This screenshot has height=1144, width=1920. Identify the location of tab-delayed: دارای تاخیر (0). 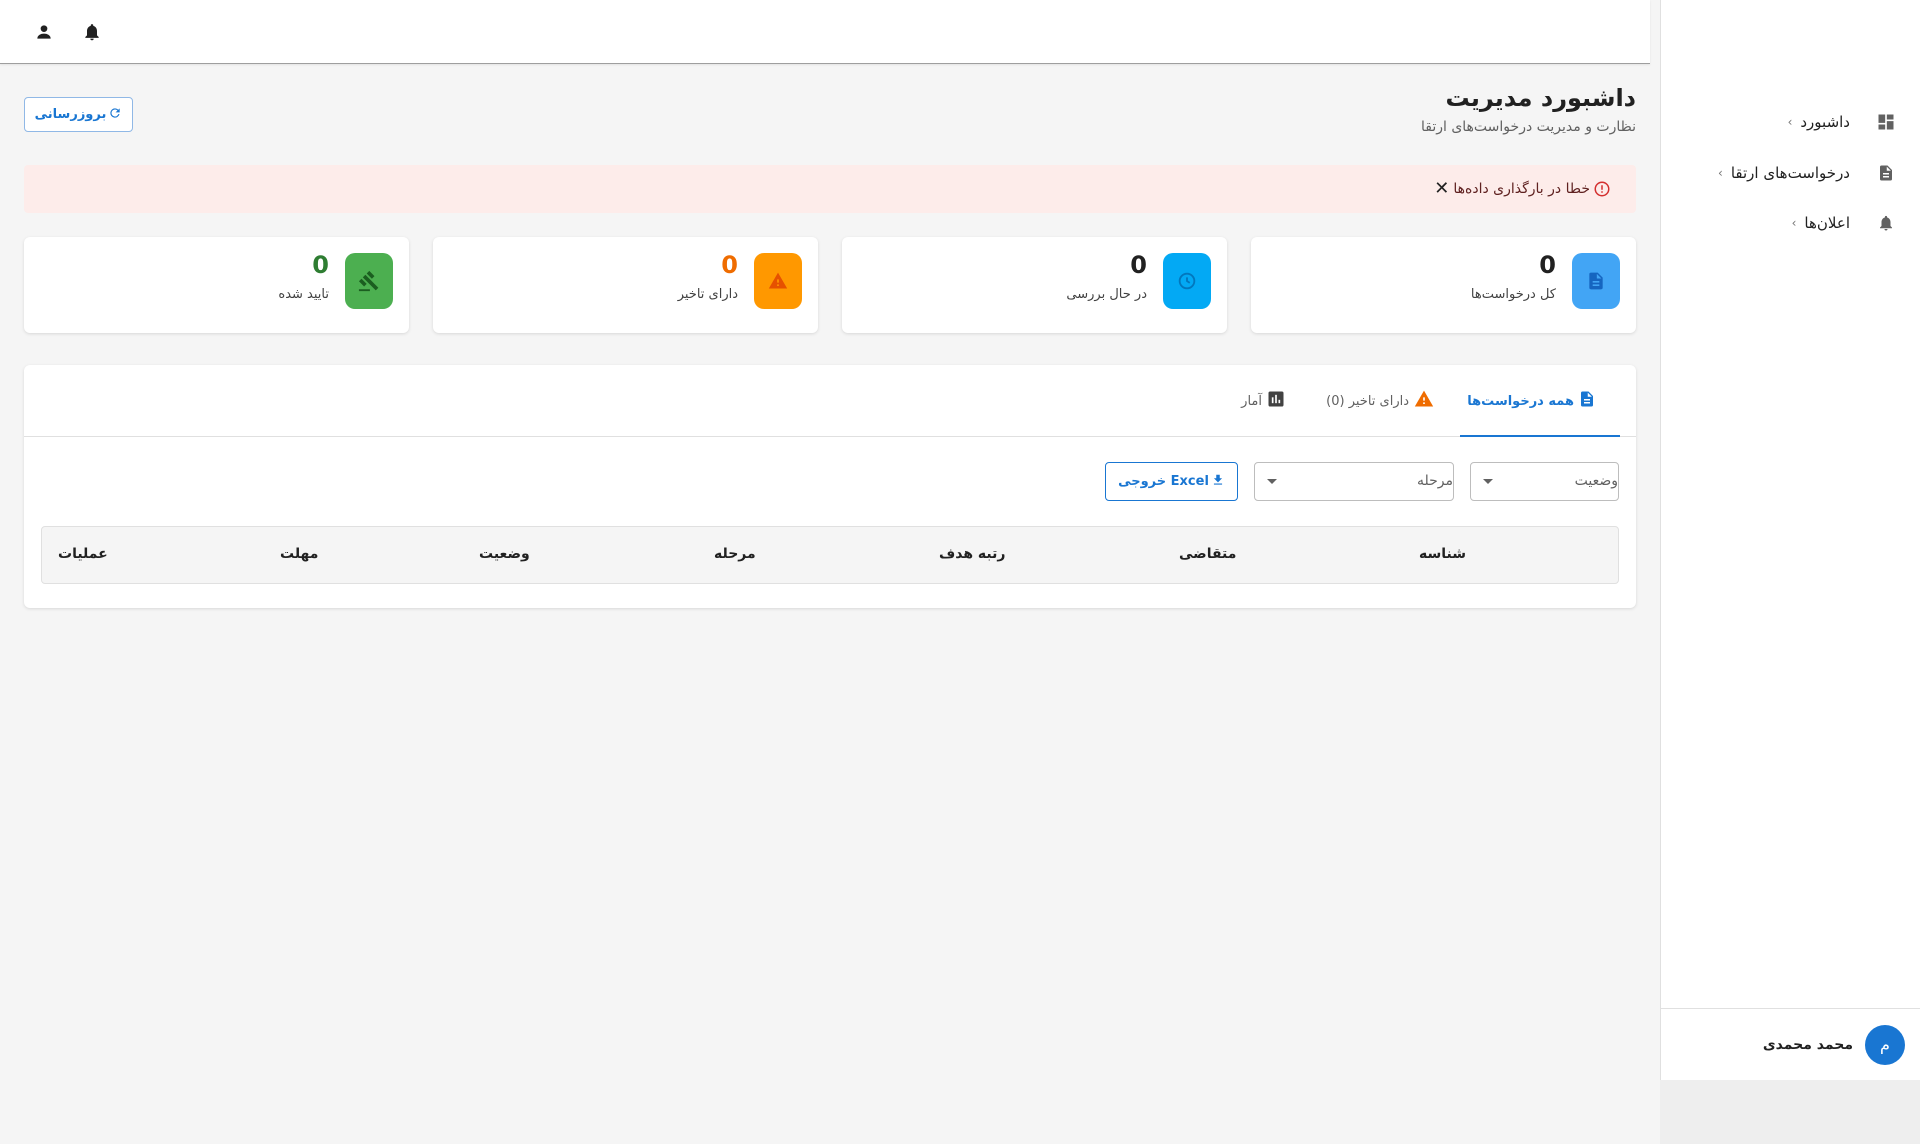
(1380, 401).